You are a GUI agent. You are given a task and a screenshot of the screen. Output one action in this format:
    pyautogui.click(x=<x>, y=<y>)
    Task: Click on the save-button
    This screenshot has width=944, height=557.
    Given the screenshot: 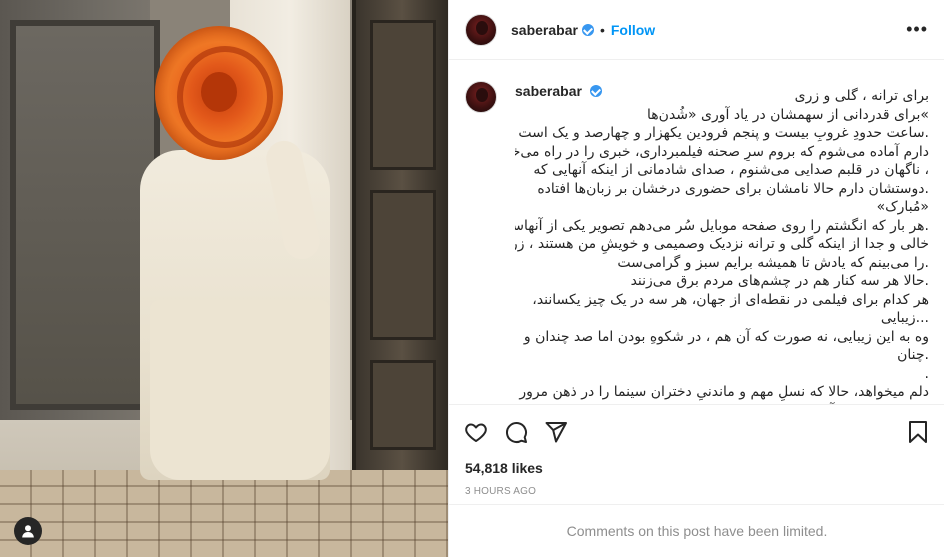 What is the action you would take?
    pyautogui.click(x=918, y=432)
    